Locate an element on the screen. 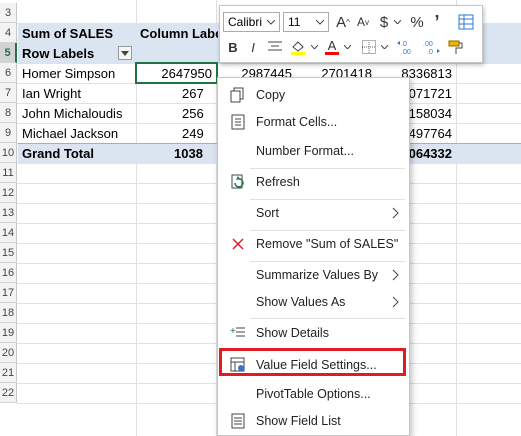 Image resolution: width=521 pixels, height=436 pixels. row-header: 9 is located at coordinates (8, 133).